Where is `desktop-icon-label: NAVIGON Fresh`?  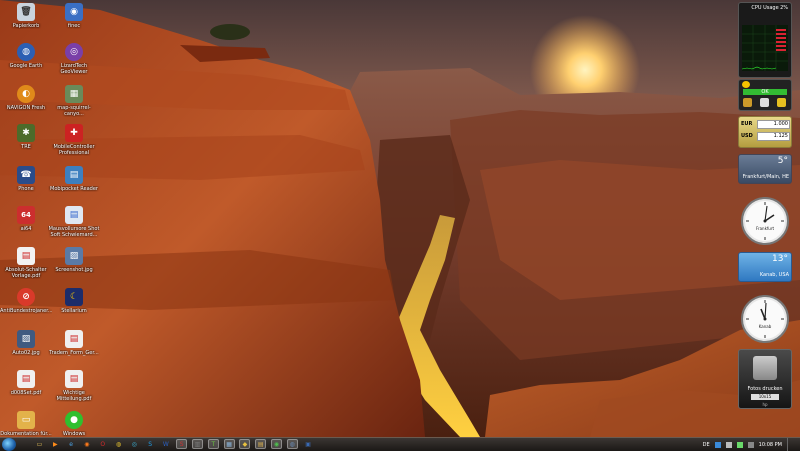 desktop-icon-label: NAVIGON Fresh is located at coordinates (26, 108).